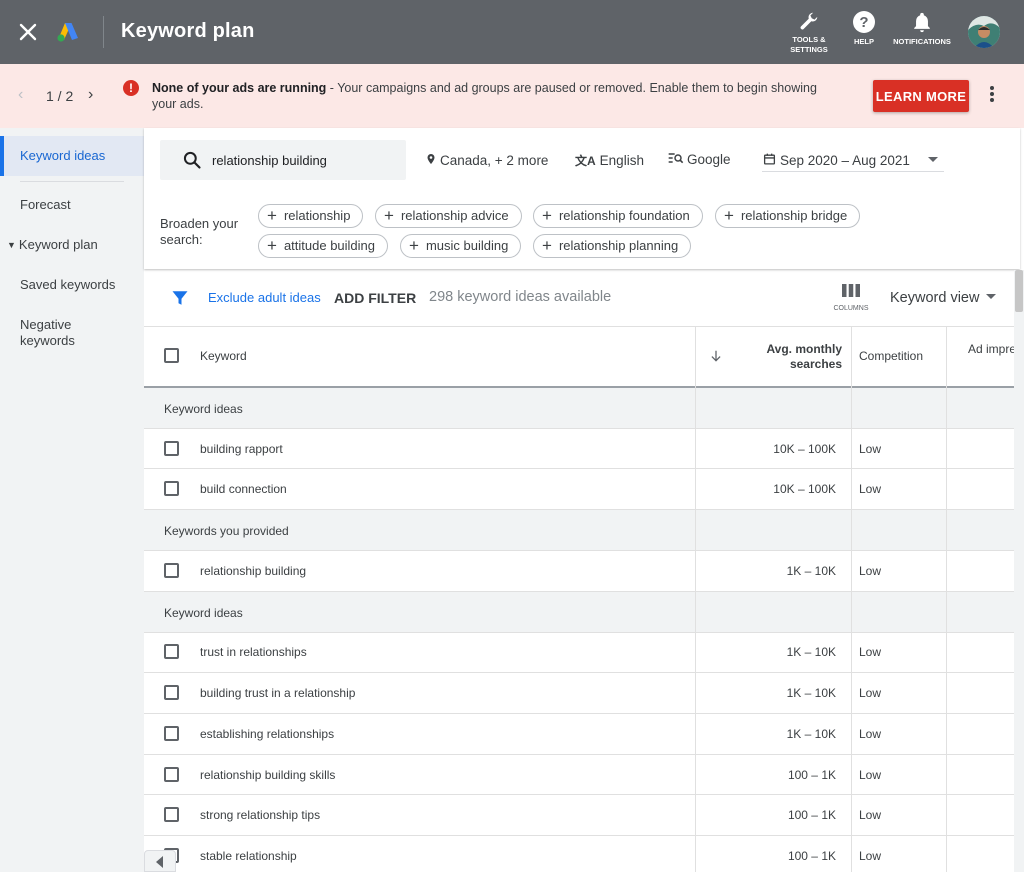 This screenshot has width=1024, height=872. Describe the element at coordinates (621, 160) in the screenshot. I see `language-value: English` at that location.